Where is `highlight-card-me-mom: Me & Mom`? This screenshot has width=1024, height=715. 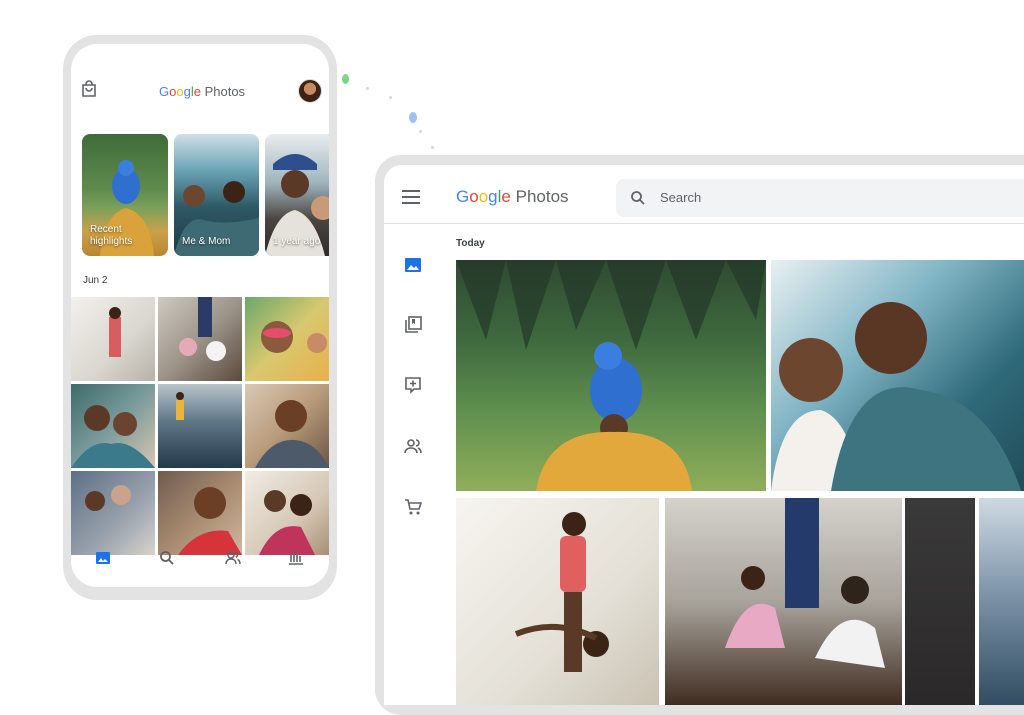 highlight-card-me-mom: Me & Mom is located at coordinates (216, 195).